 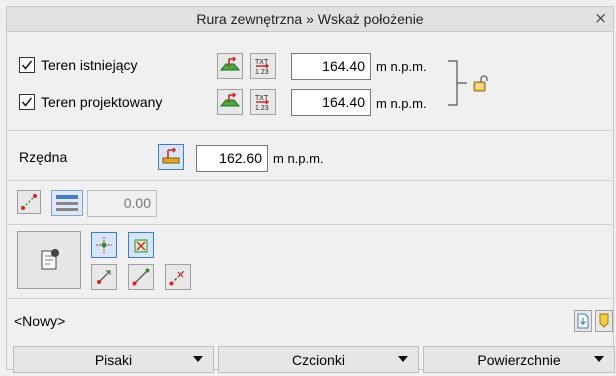 I want to click on save-button, so click(x=604, y=321).